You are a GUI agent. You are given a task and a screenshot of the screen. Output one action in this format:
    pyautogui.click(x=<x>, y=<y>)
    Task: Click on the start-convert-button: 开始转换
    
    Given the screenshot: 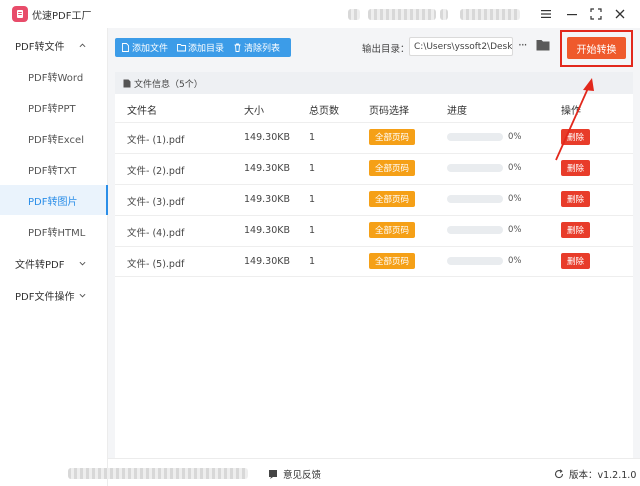 What is the action you would take?
    pyautogui.click(x=596, y=48)
    